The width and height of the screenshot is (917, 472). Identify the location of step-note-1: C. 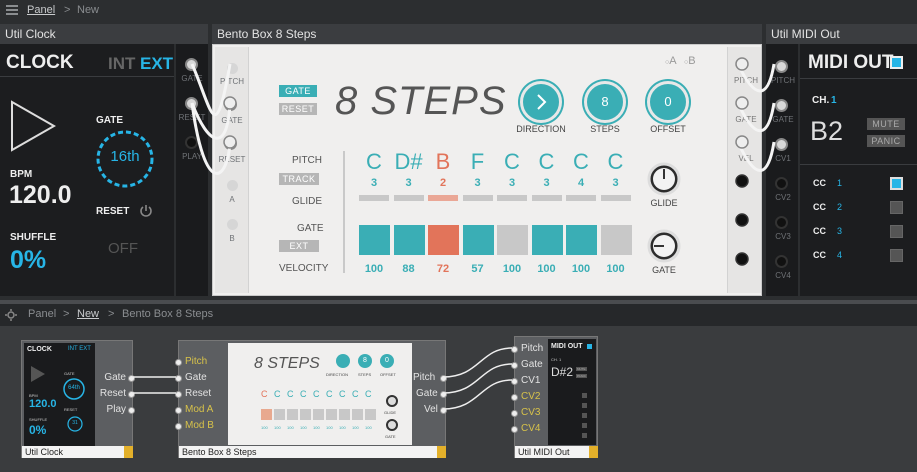
(374, 162).